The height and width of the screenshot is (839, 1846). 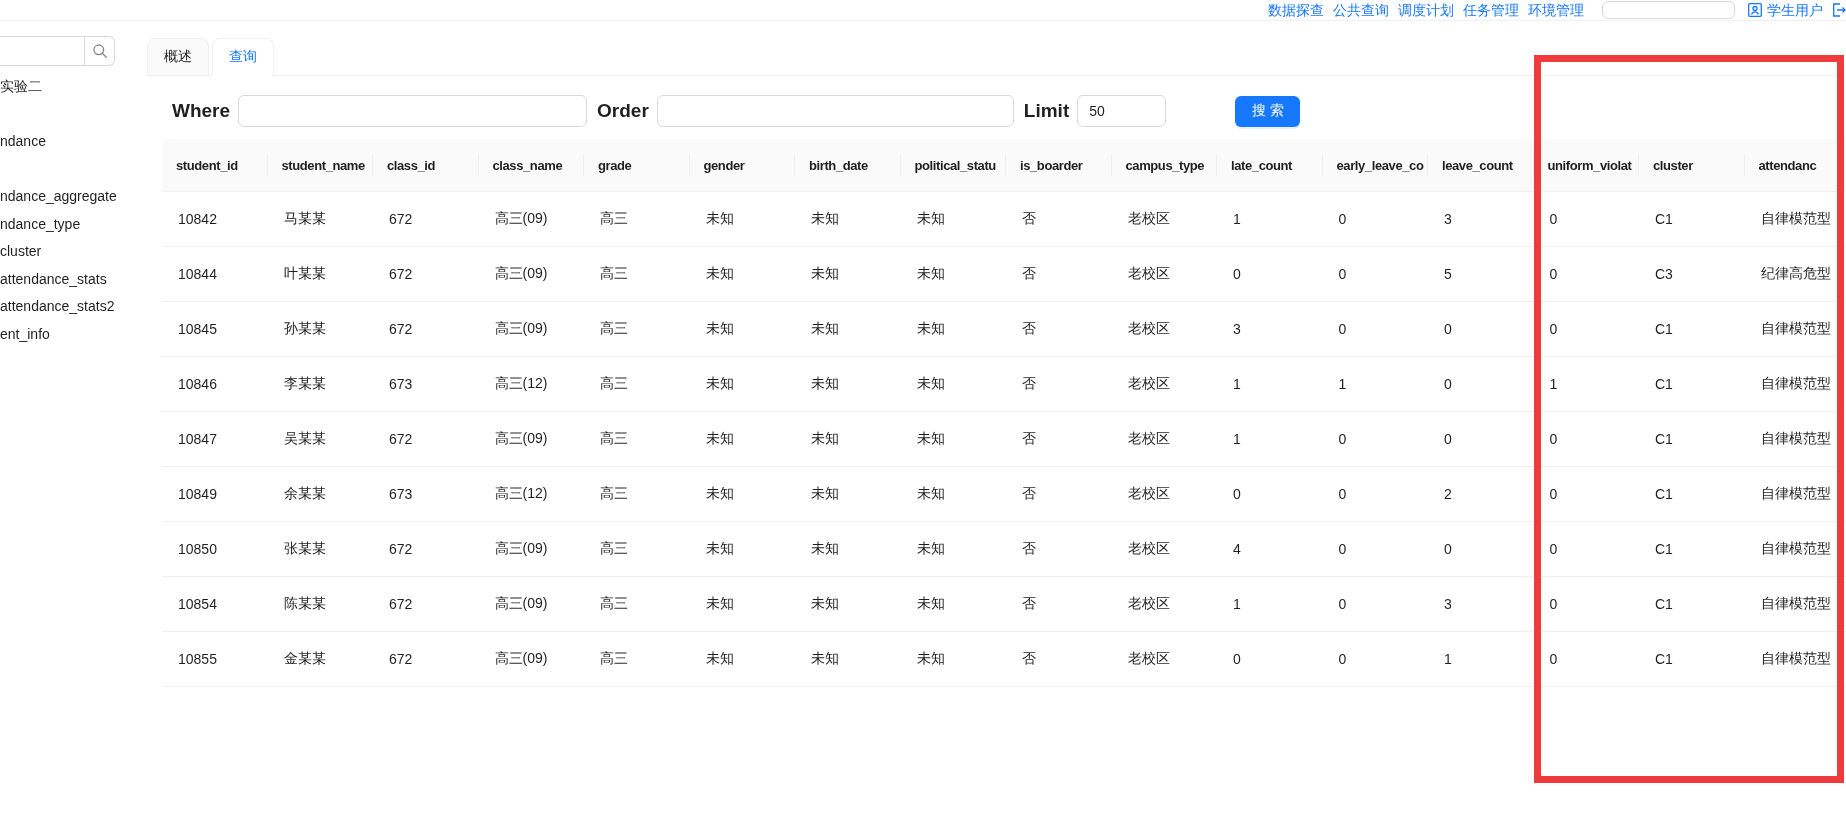 I want to click on search-button: 搜 索, so click(x=1268, y=111).